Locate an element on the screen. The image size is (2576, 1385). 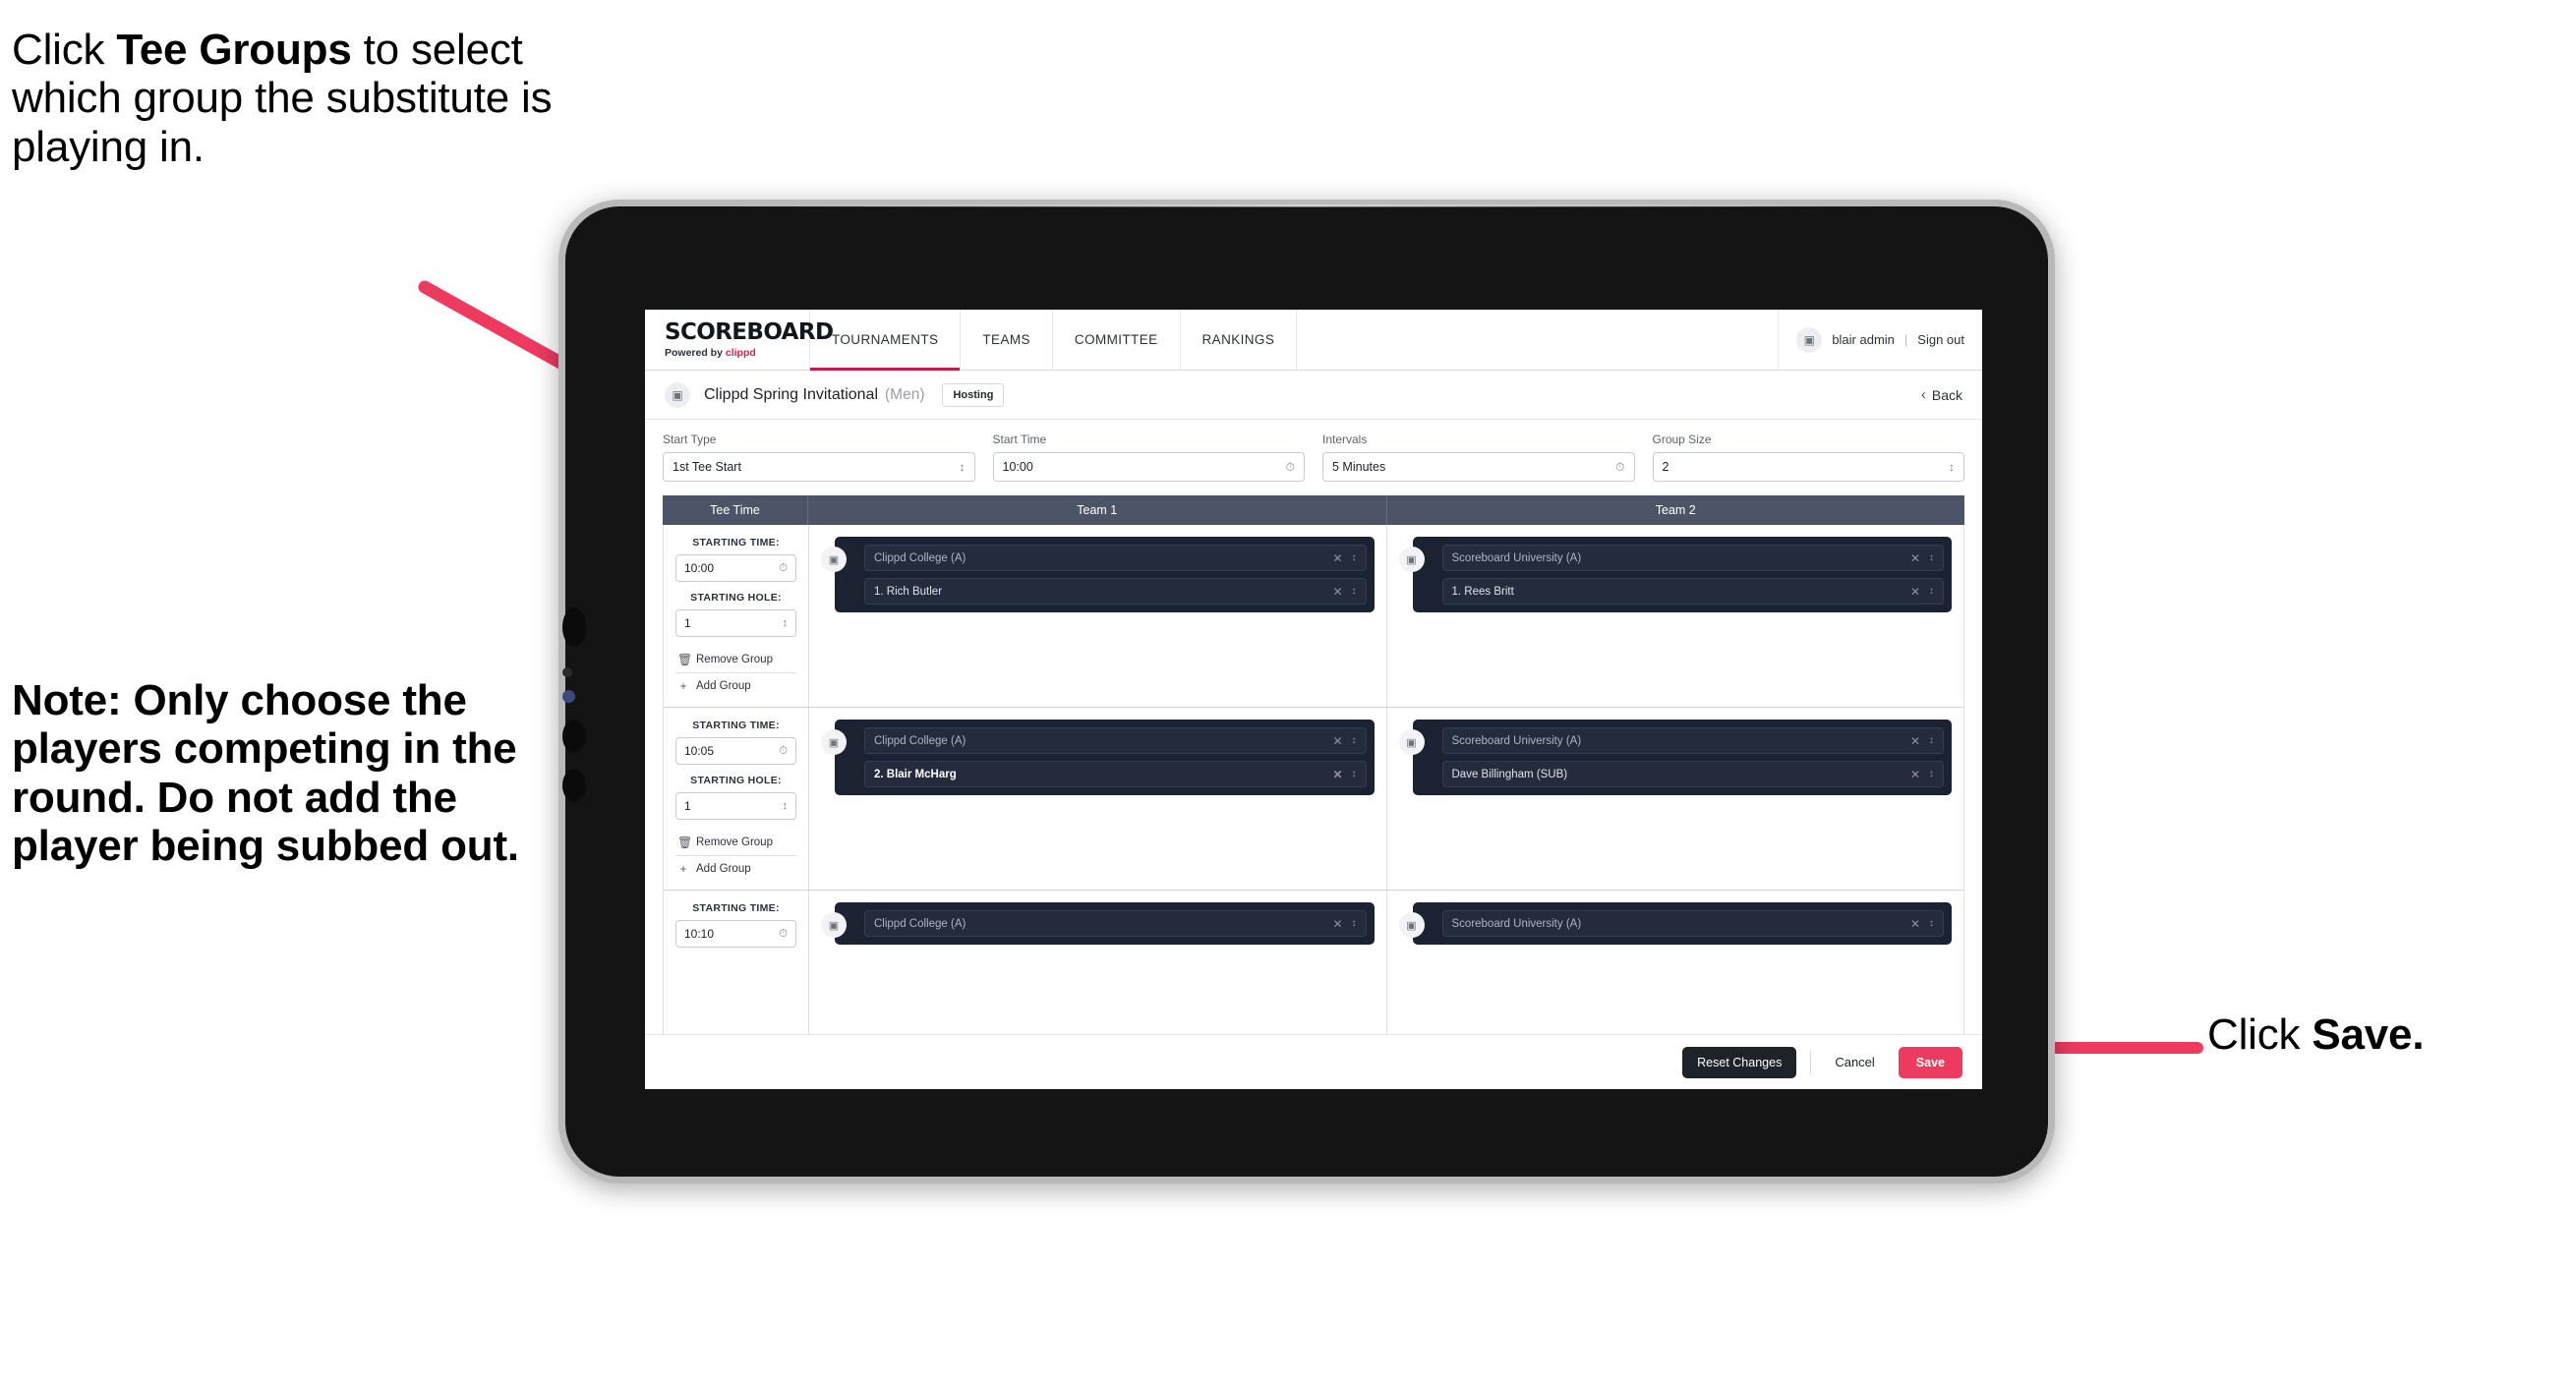
device-microphone is located at coordinates (567, 672).